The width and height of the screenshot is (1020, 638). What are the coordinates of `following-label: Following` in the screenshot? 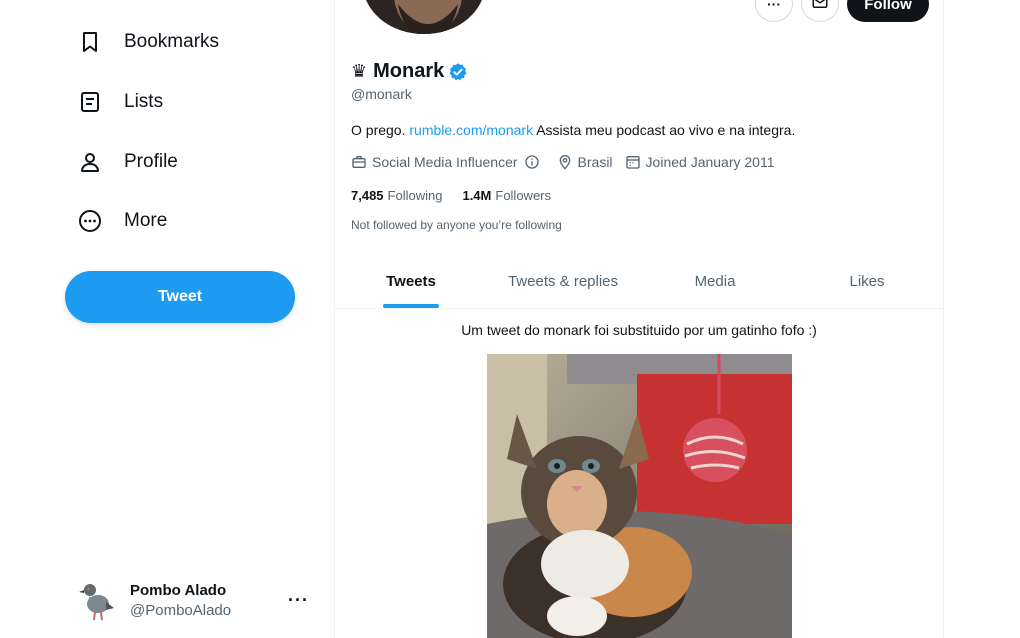 It's located at (415, 195).